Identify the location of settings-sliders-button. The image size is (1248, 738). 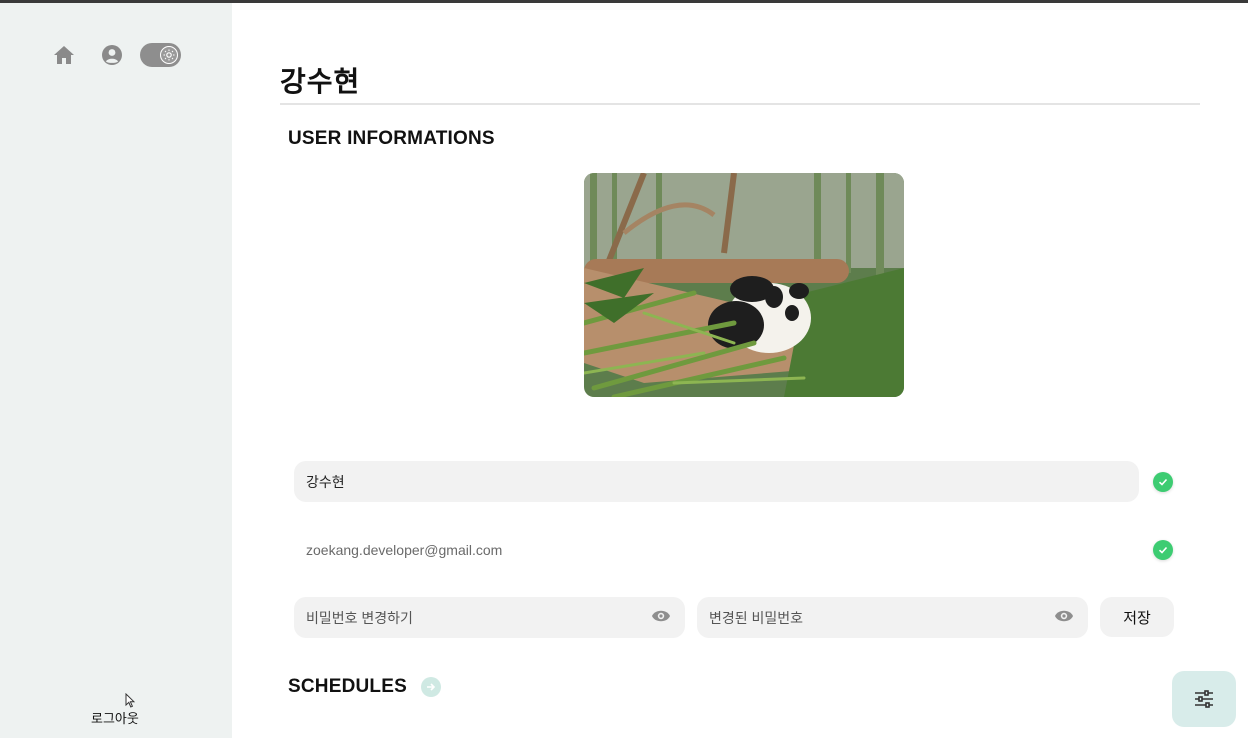
(1204, 699).